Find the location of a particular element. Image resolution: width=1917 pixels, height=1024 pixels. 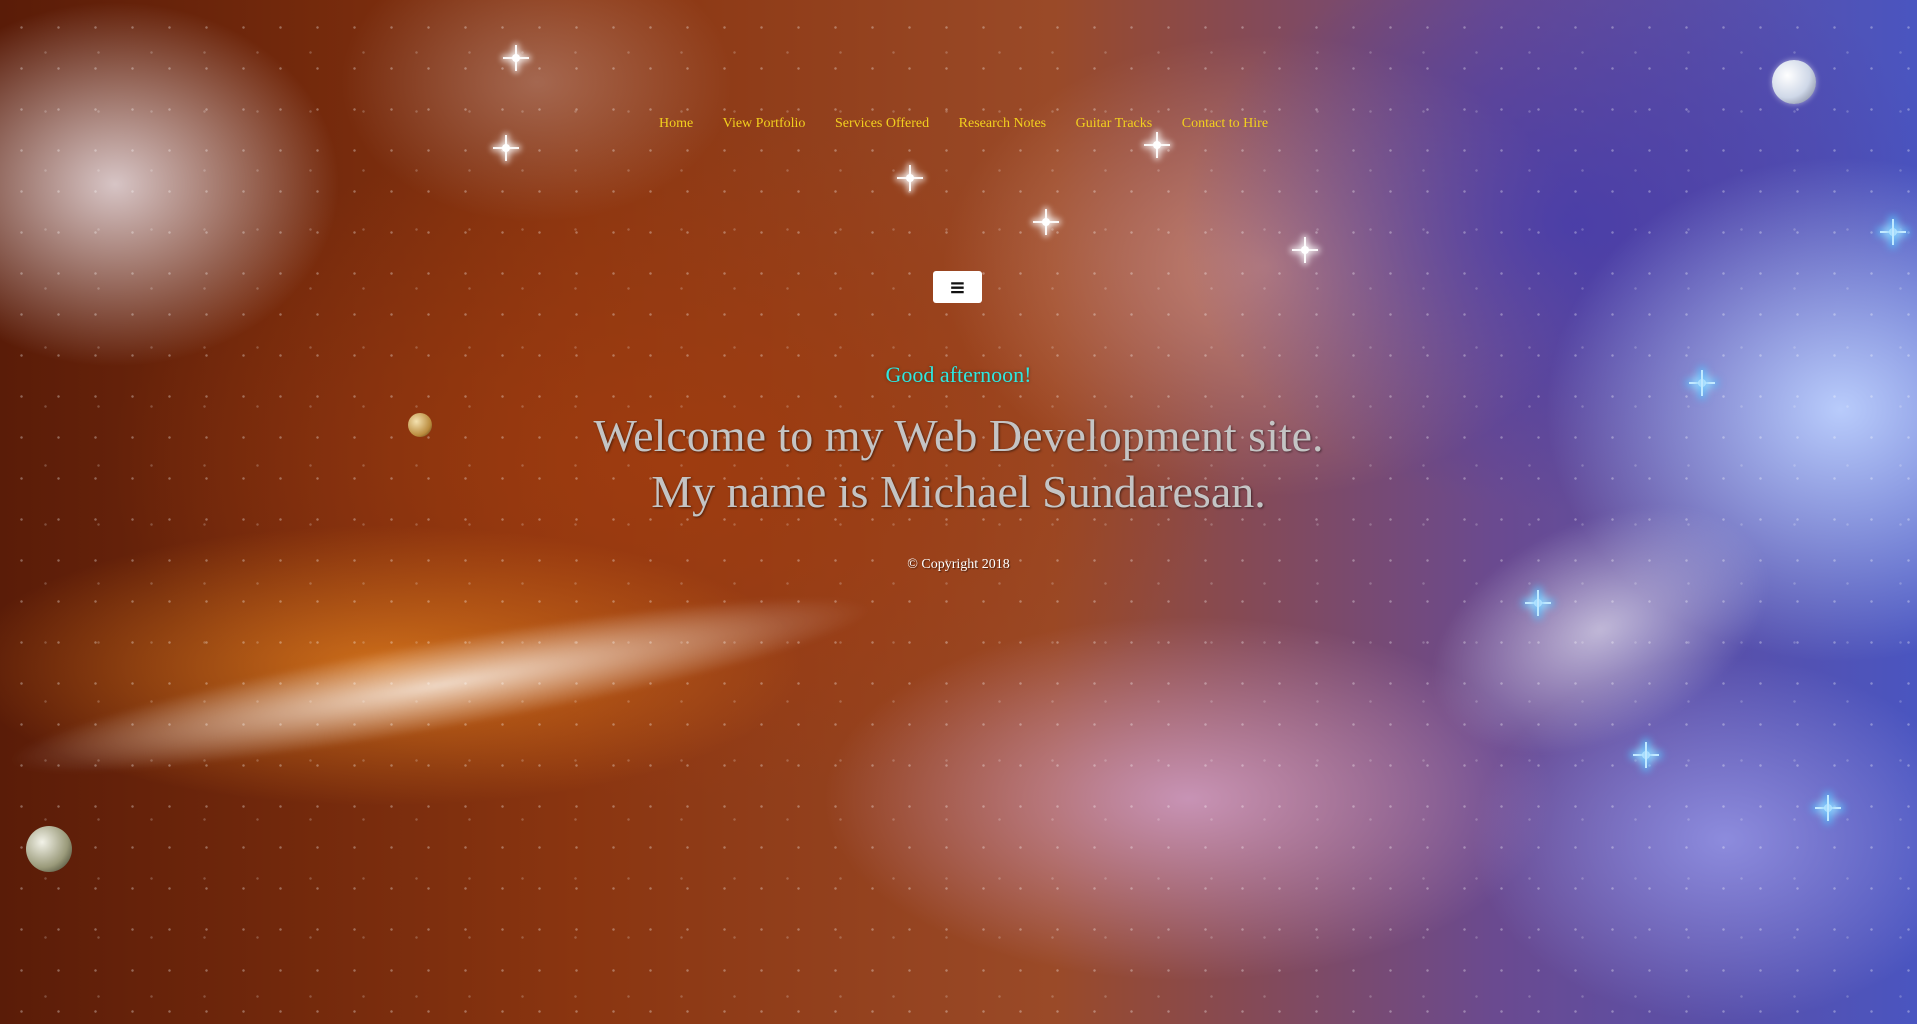

nav-link-services-offered: Services Offered is located at coordinates (882, 123).